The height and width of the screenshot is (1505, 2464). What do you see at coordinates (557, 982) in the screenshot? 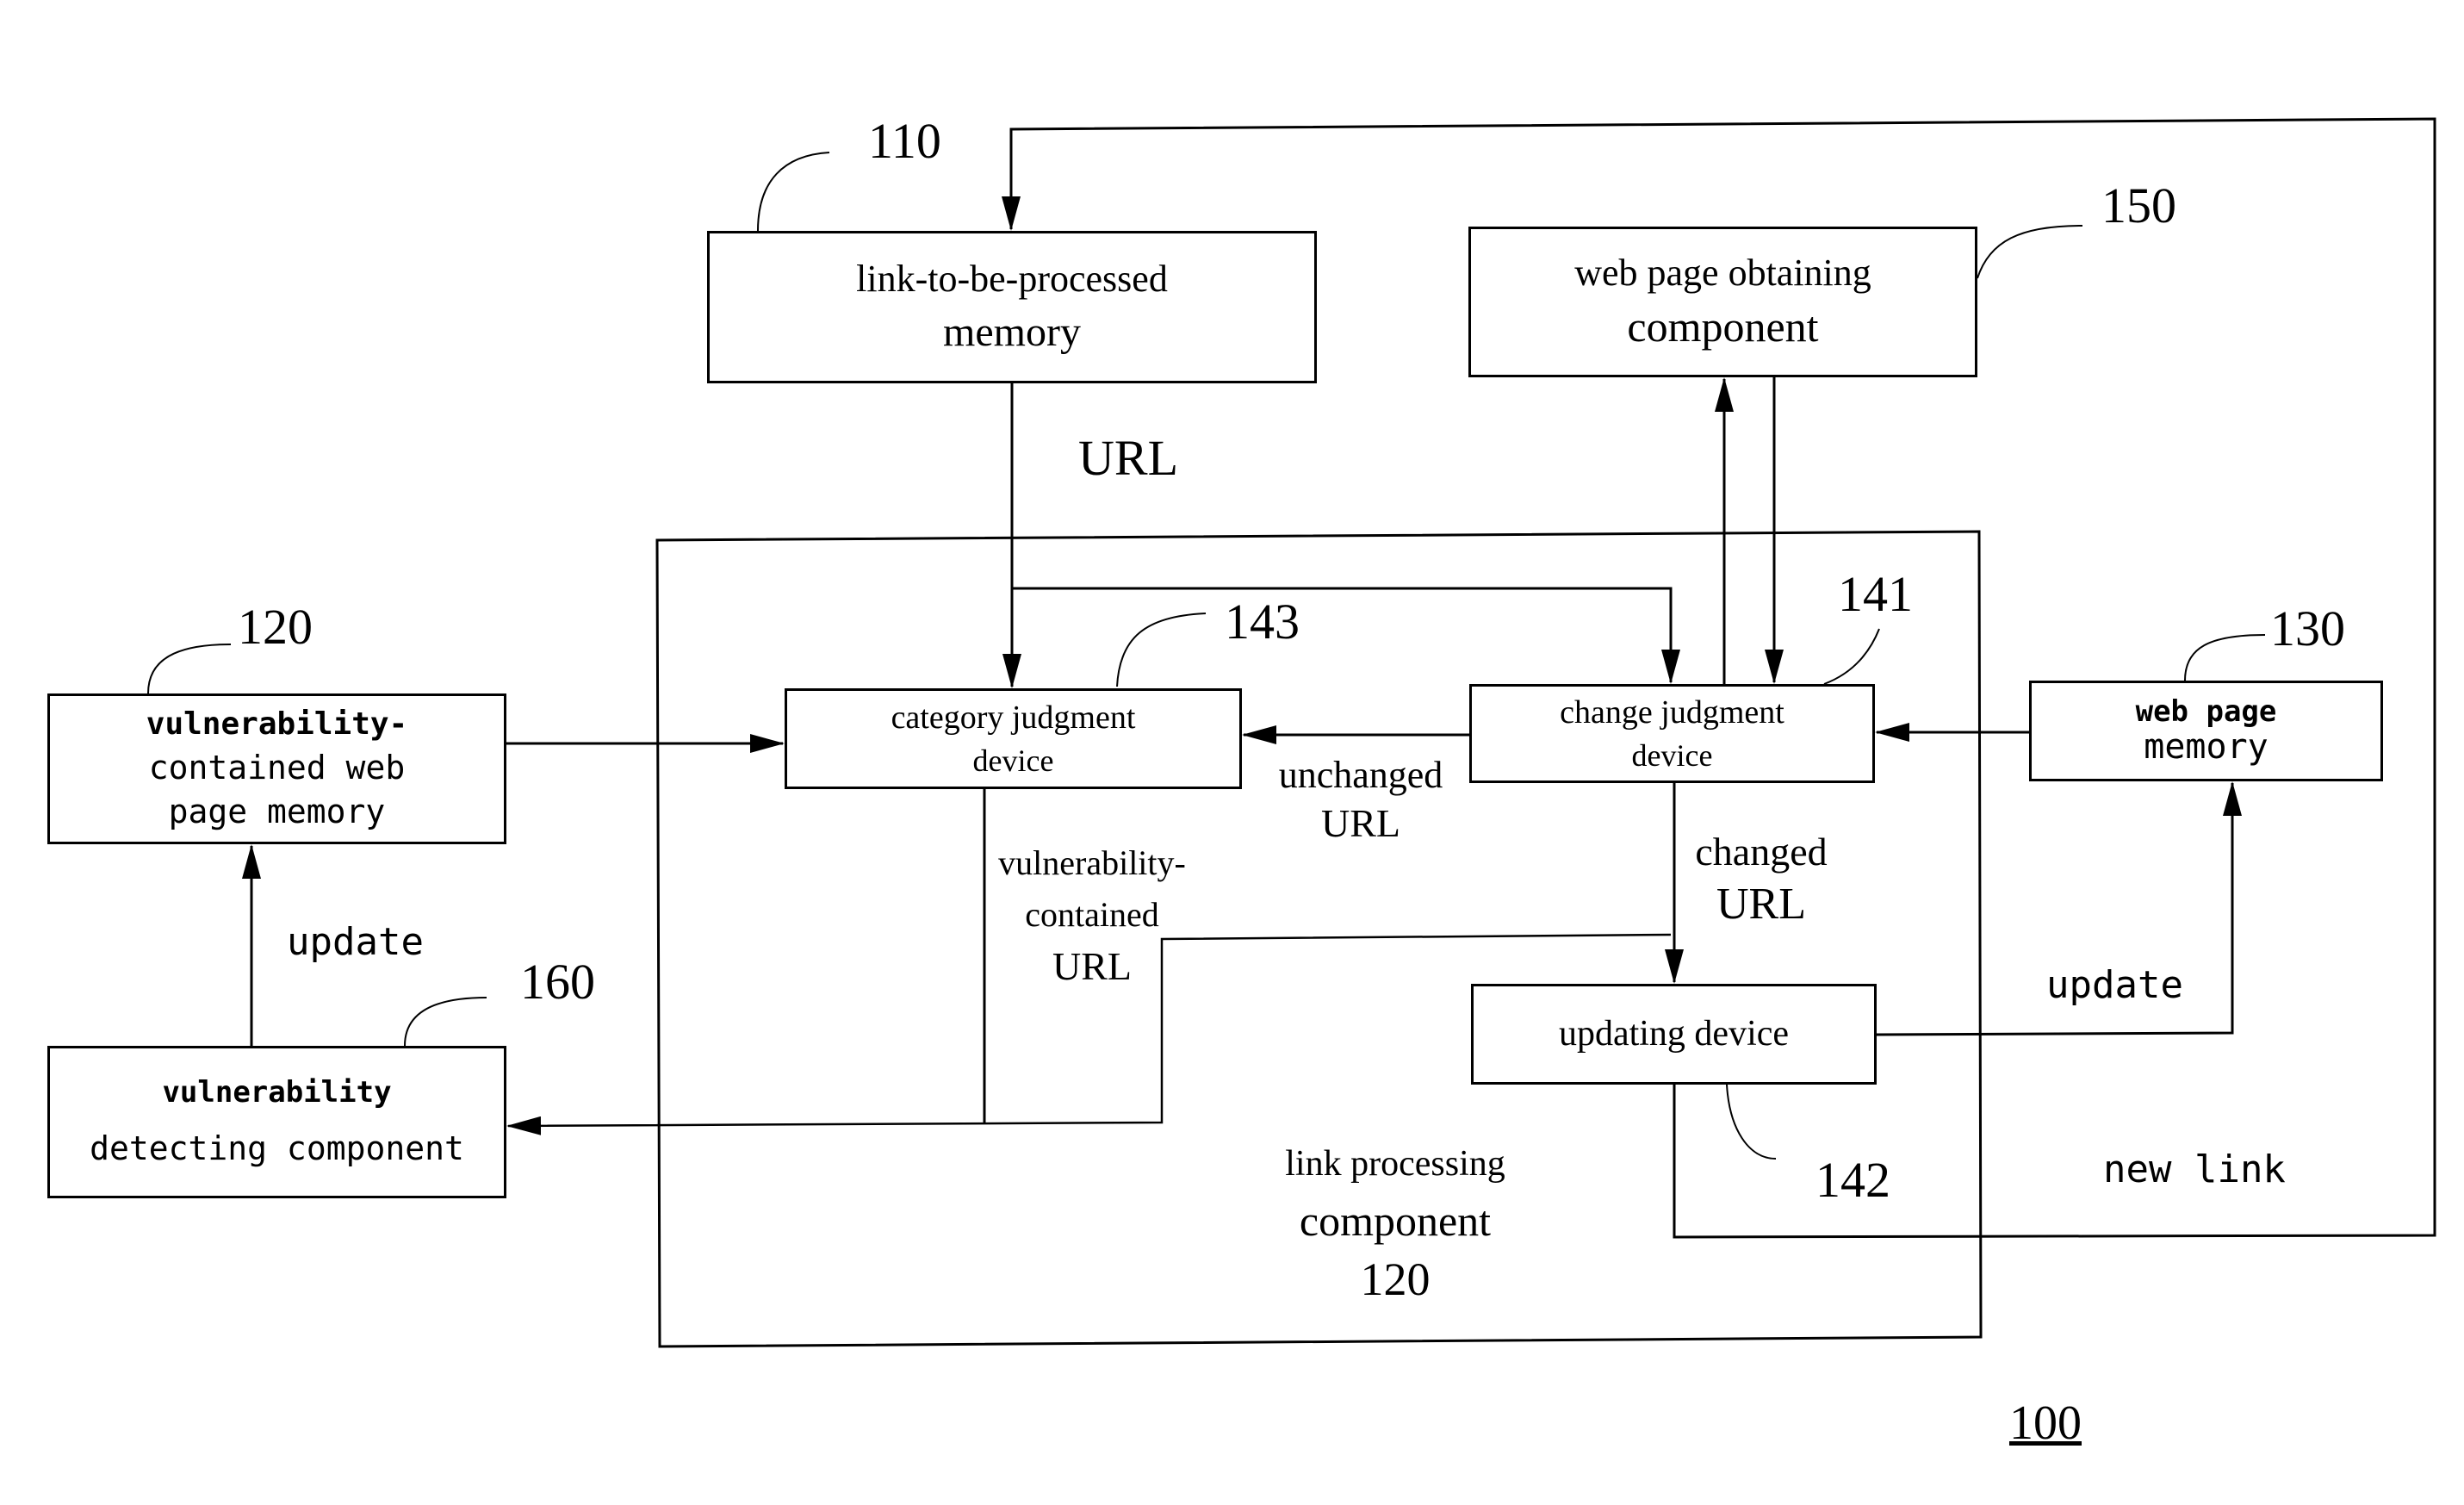
I see `ref-160: 160` at bounding box center [557, 982].